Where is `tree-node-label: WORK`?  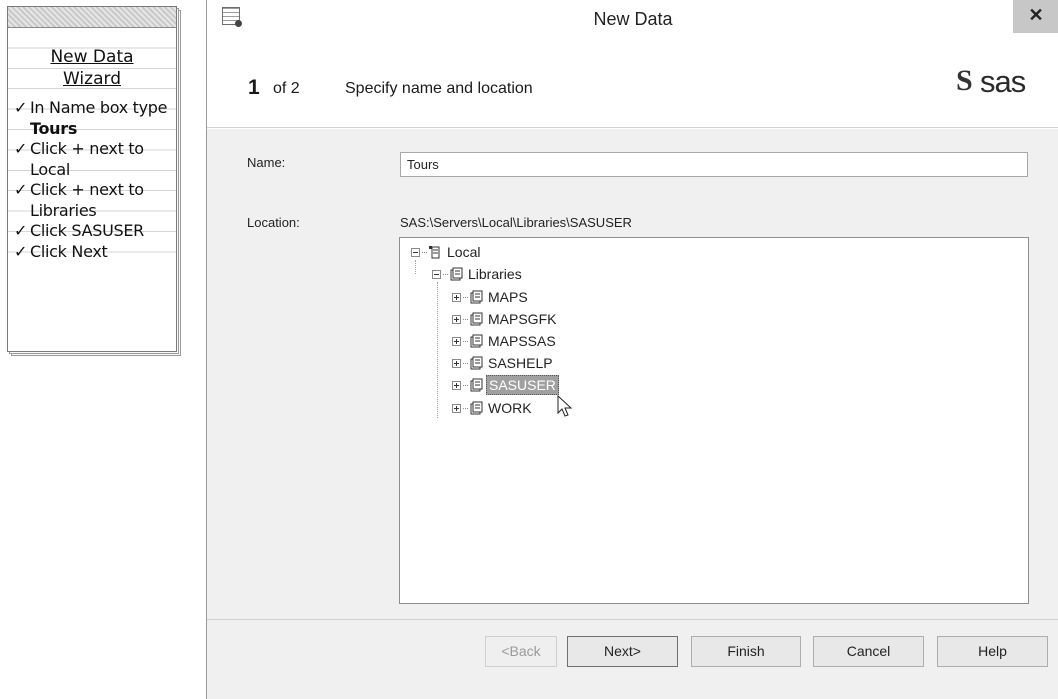 tree-node-label: WORK is located at coordinates (510, 408).